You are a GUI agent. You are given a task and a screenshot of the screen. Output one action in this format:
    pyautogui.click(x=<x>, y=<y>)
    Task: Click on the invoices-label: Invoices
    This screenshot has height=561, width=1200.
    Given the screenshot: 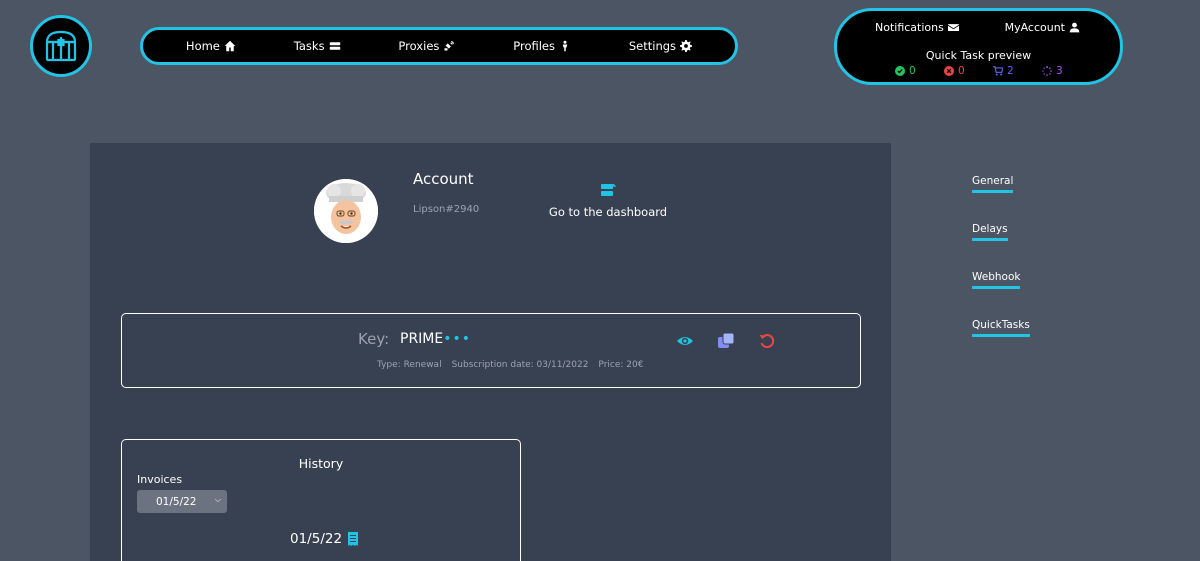 What is the action you would take?
    pyautogui.click(x=160, y=479)
    